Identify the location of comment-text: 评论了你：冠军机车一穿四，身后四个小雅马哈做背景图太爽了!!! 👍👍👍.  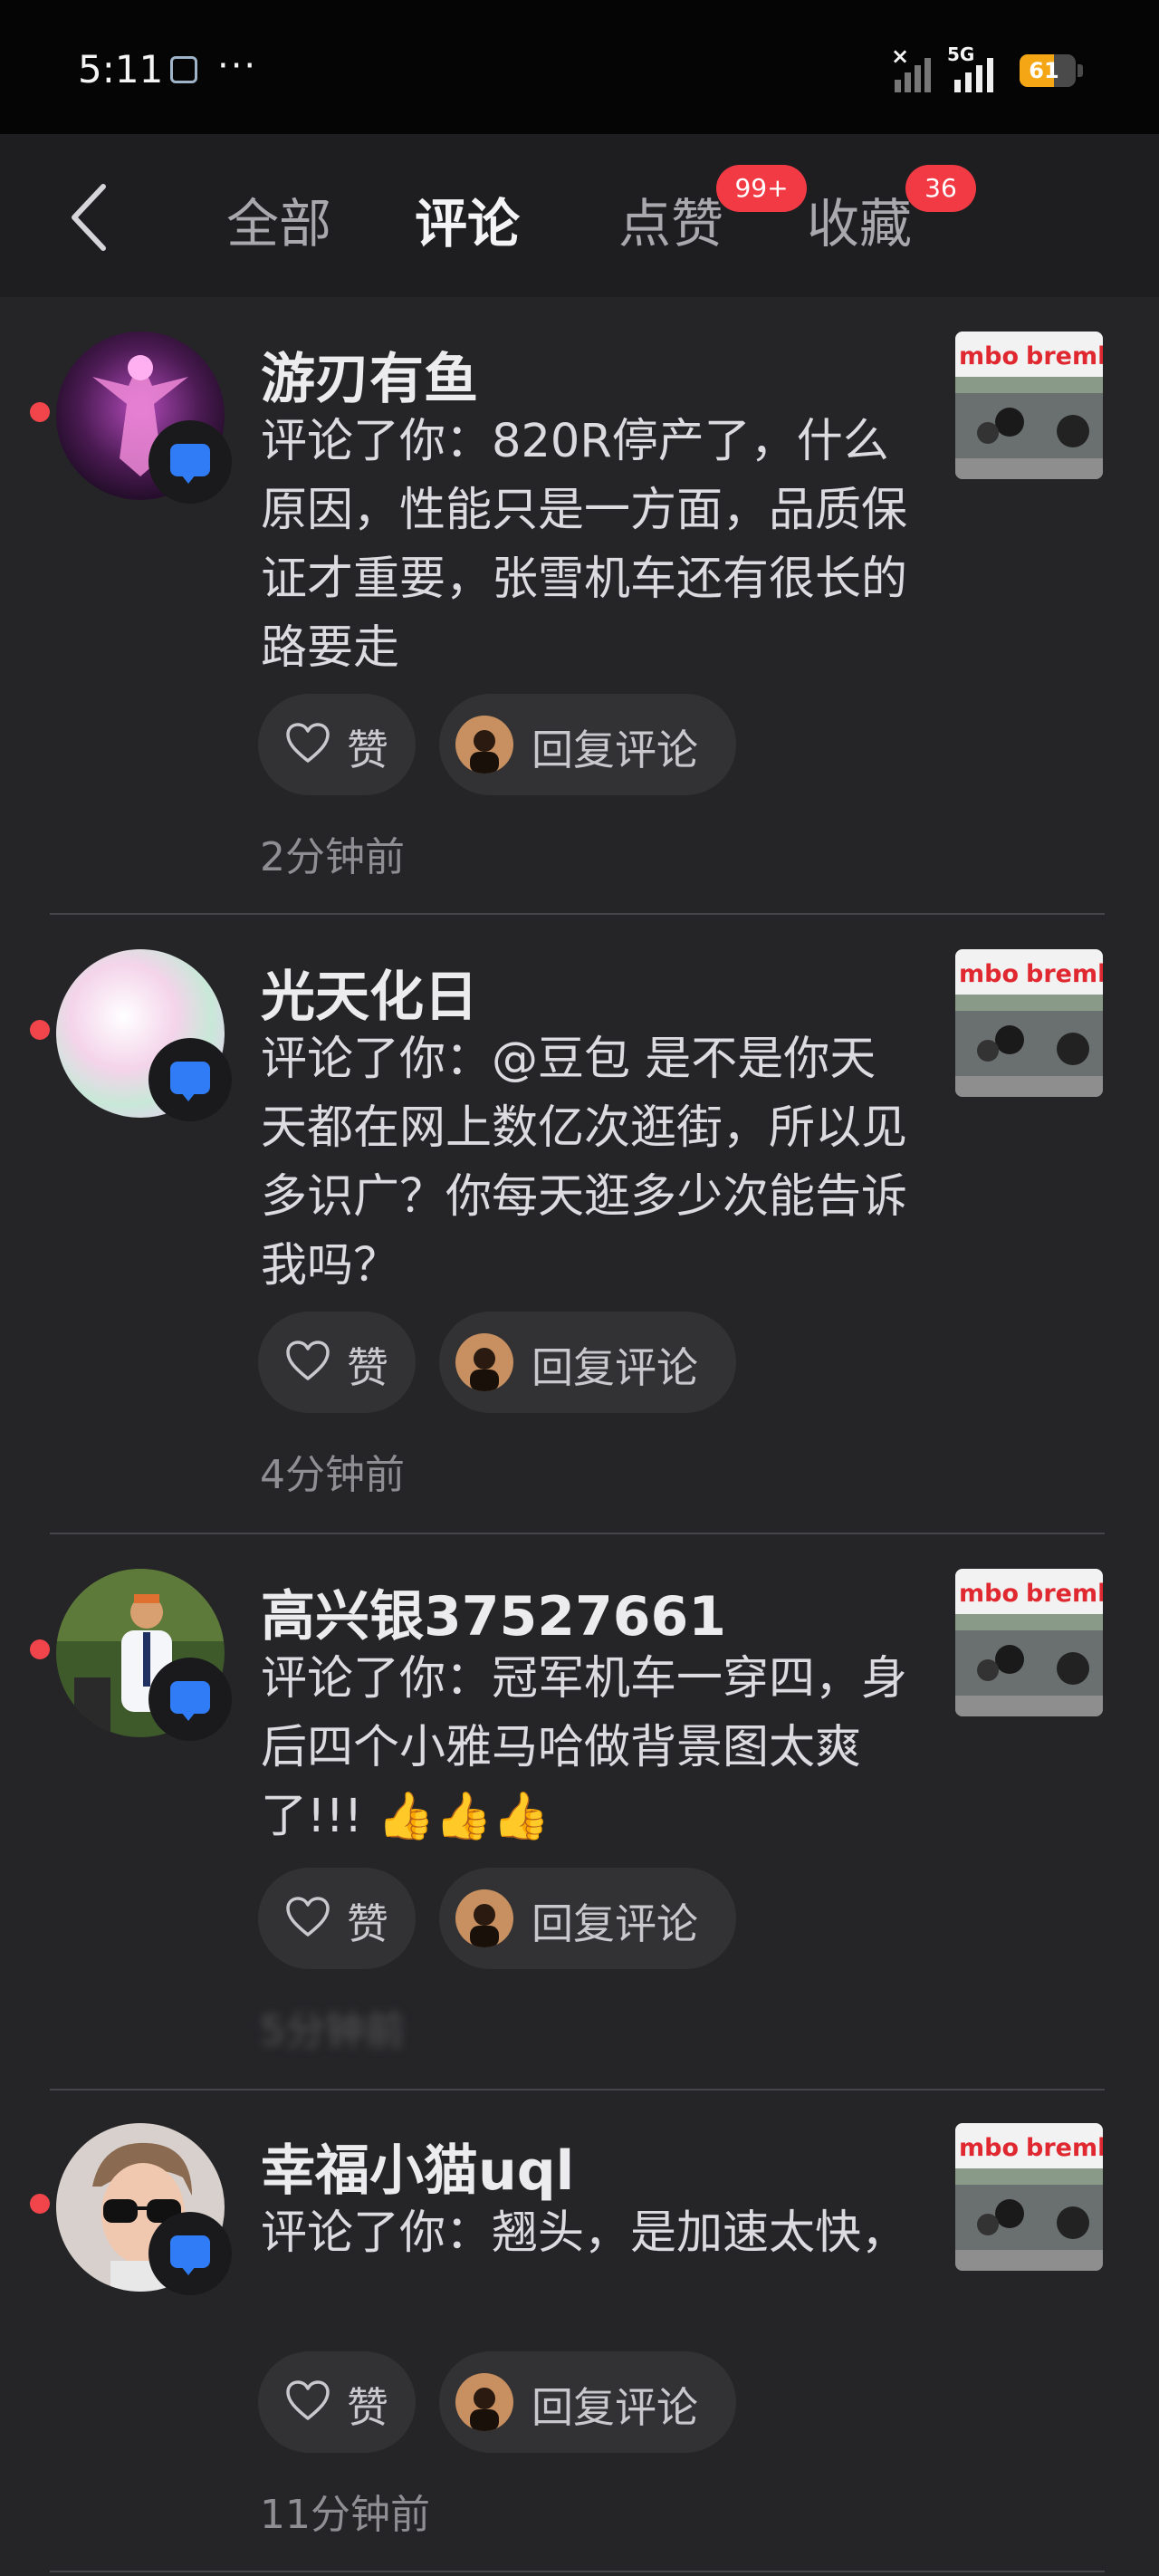
(587, 1748).